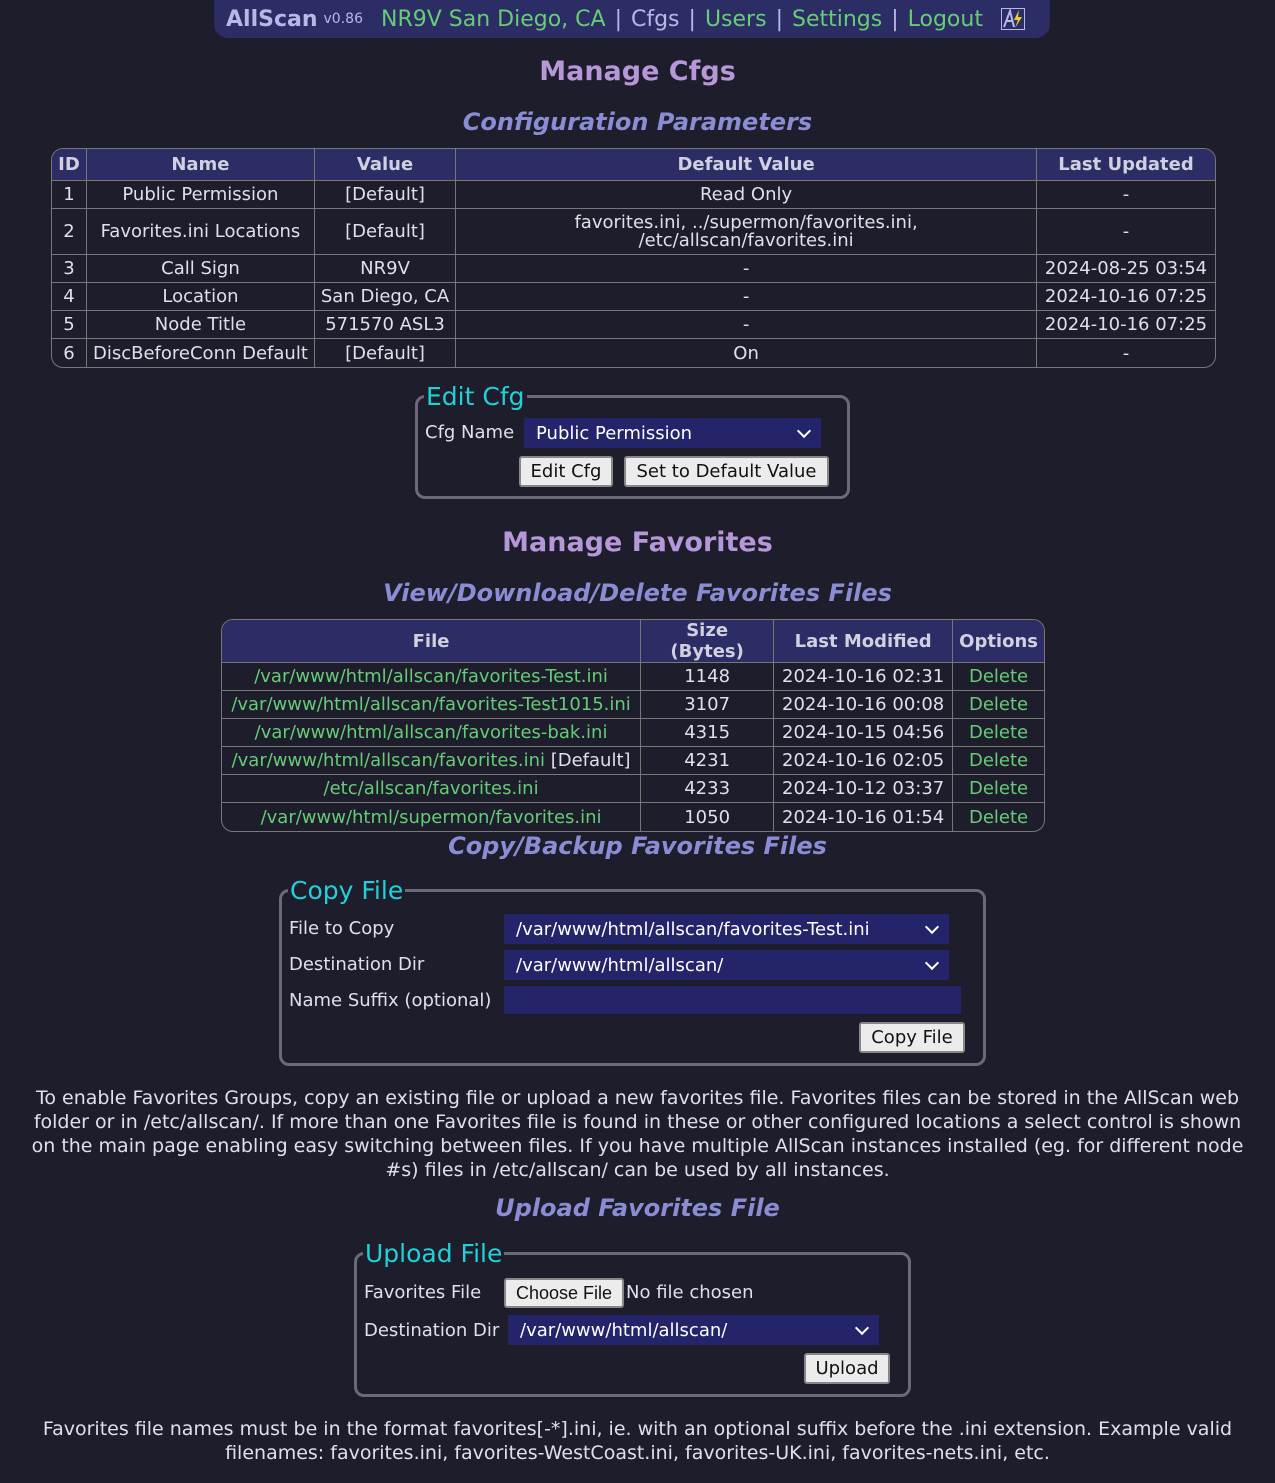 The height and width of the screenshot is (1483, 1275). I want to click on cell-name: Call Sign, so click(200, 269).